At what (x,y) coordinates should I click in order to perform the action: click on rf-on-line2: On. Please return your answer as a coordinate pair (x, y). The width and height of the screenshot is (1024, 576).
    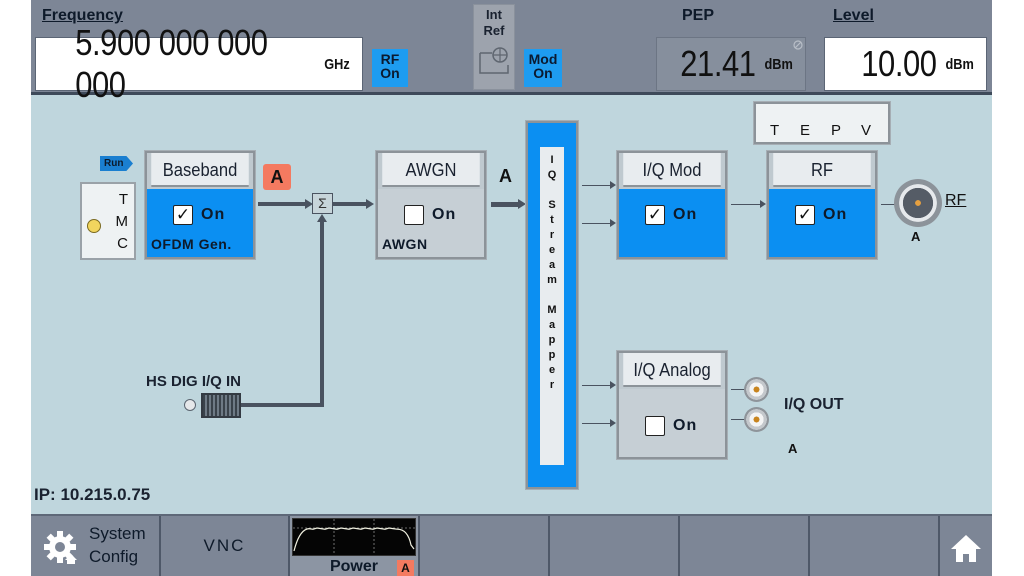
    Looking at the image, I should click on (390, 73).